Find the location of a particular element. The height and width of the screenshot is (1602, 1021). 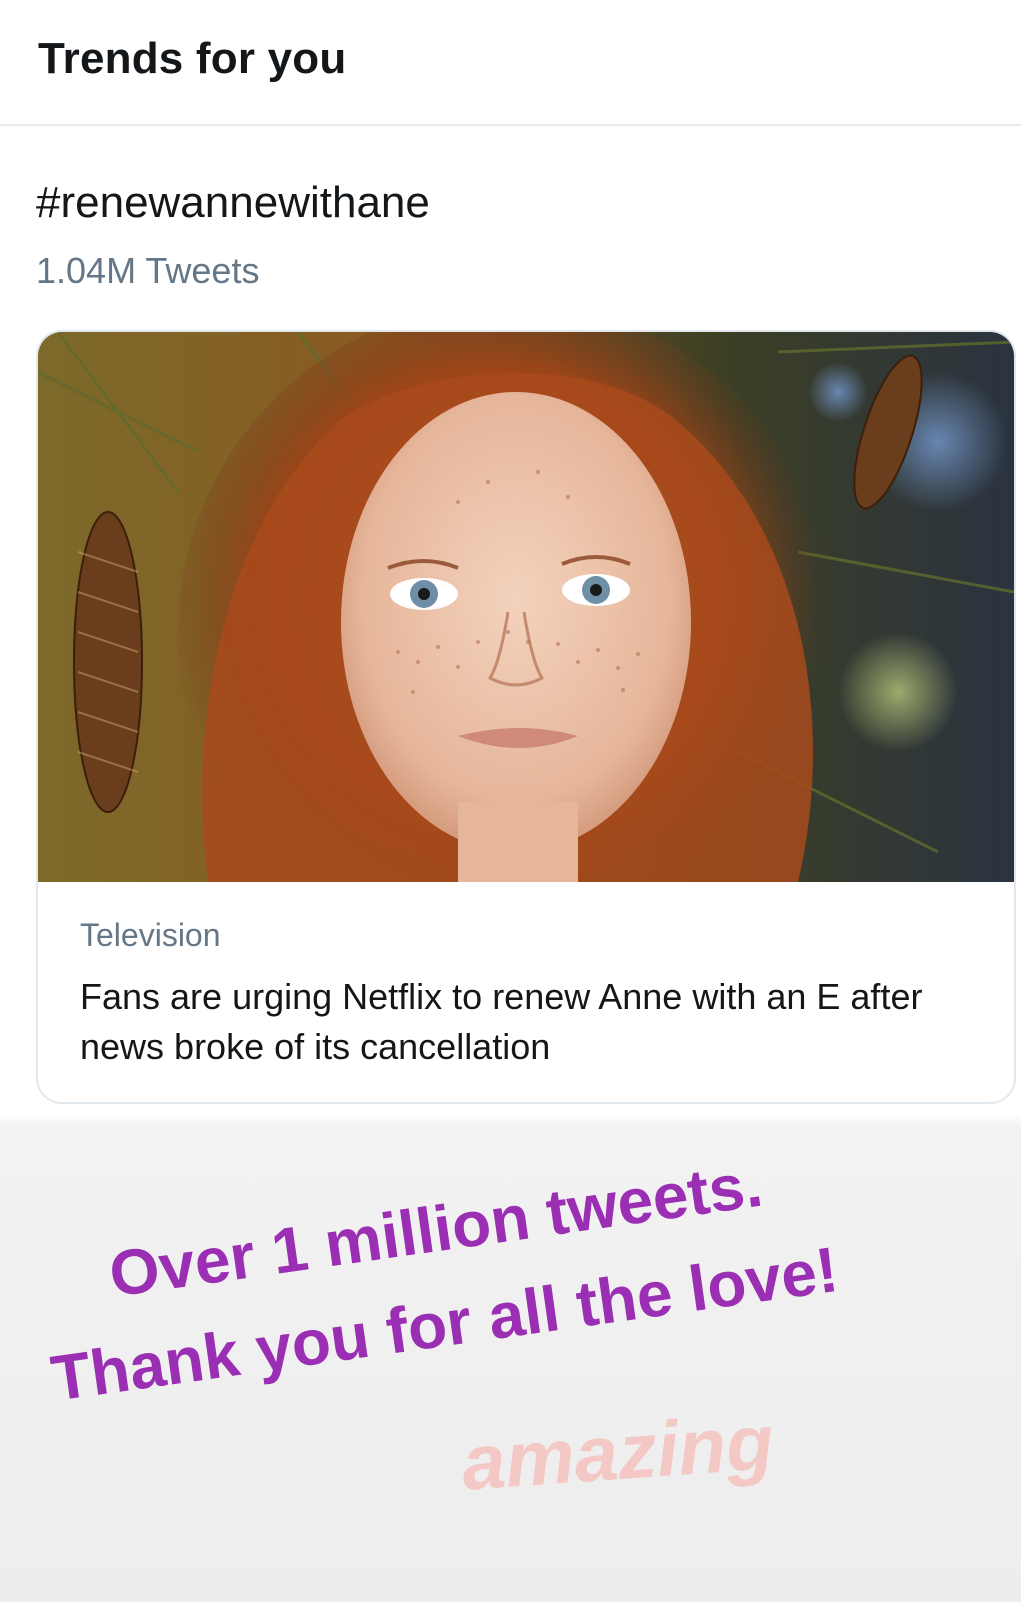

trend-tweet-count: 1.04M Tweets is located at coordinates (148, 270).